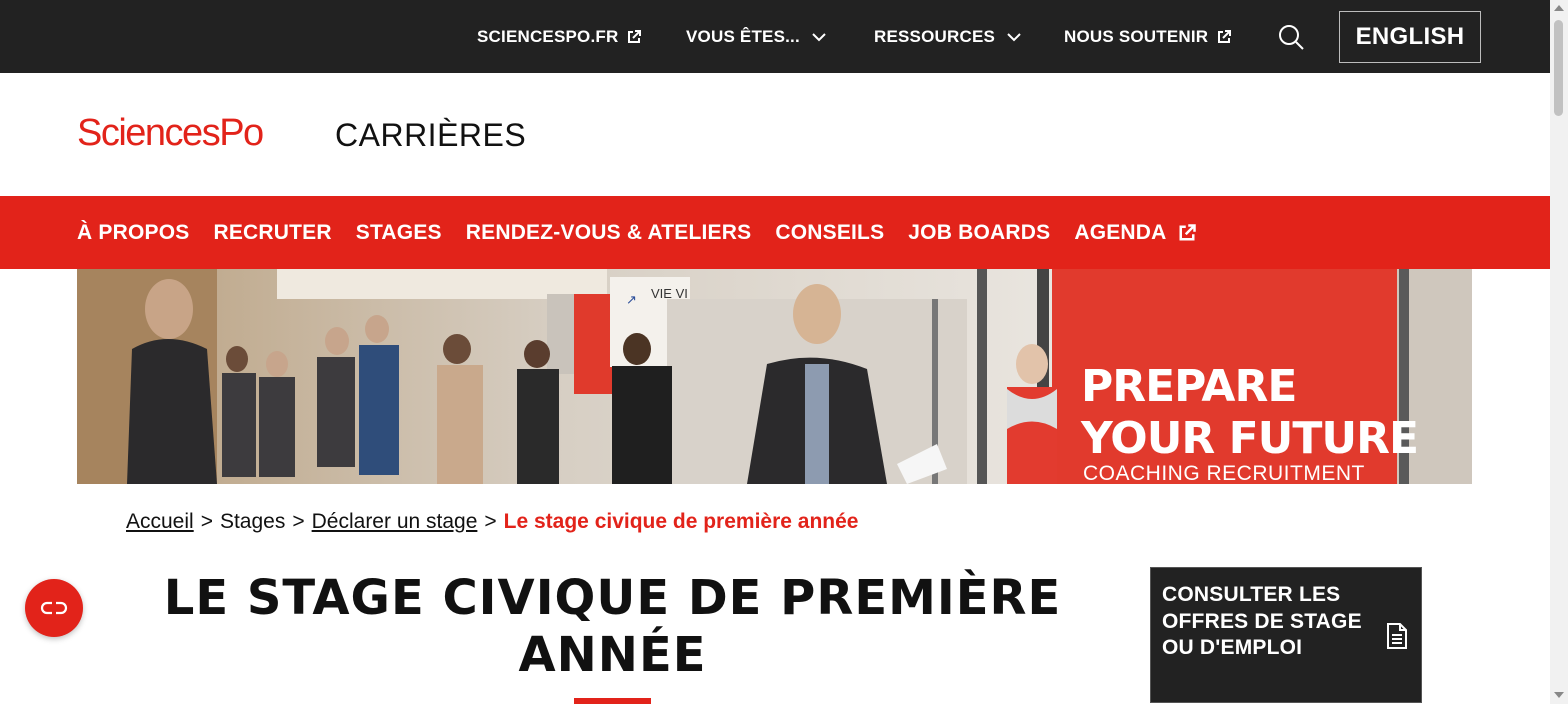 The height and width of the screenshot is (704, 1568). What do you see at coordinates (612, 701) in the screenshot?
I see `title-underline` at bounding box center [612, 701].